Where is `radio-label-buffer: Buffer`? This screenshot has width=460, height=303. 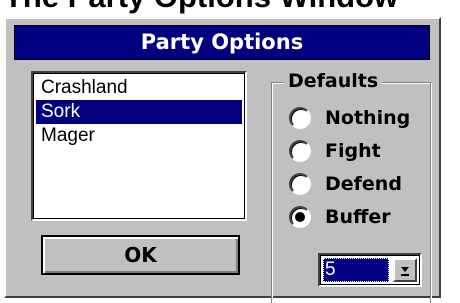
radio-label-buffer: Buffer is located at coordinates (358, 217).